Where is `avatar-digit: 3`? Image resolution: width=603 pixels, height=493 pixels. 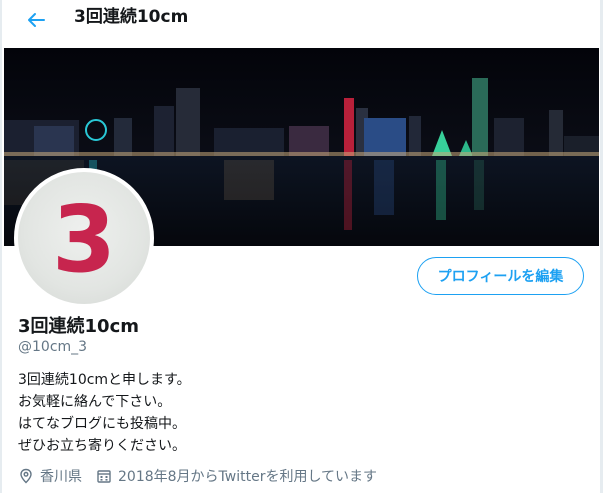
avatar-digit: 3 is located at coordinates (83, 239).